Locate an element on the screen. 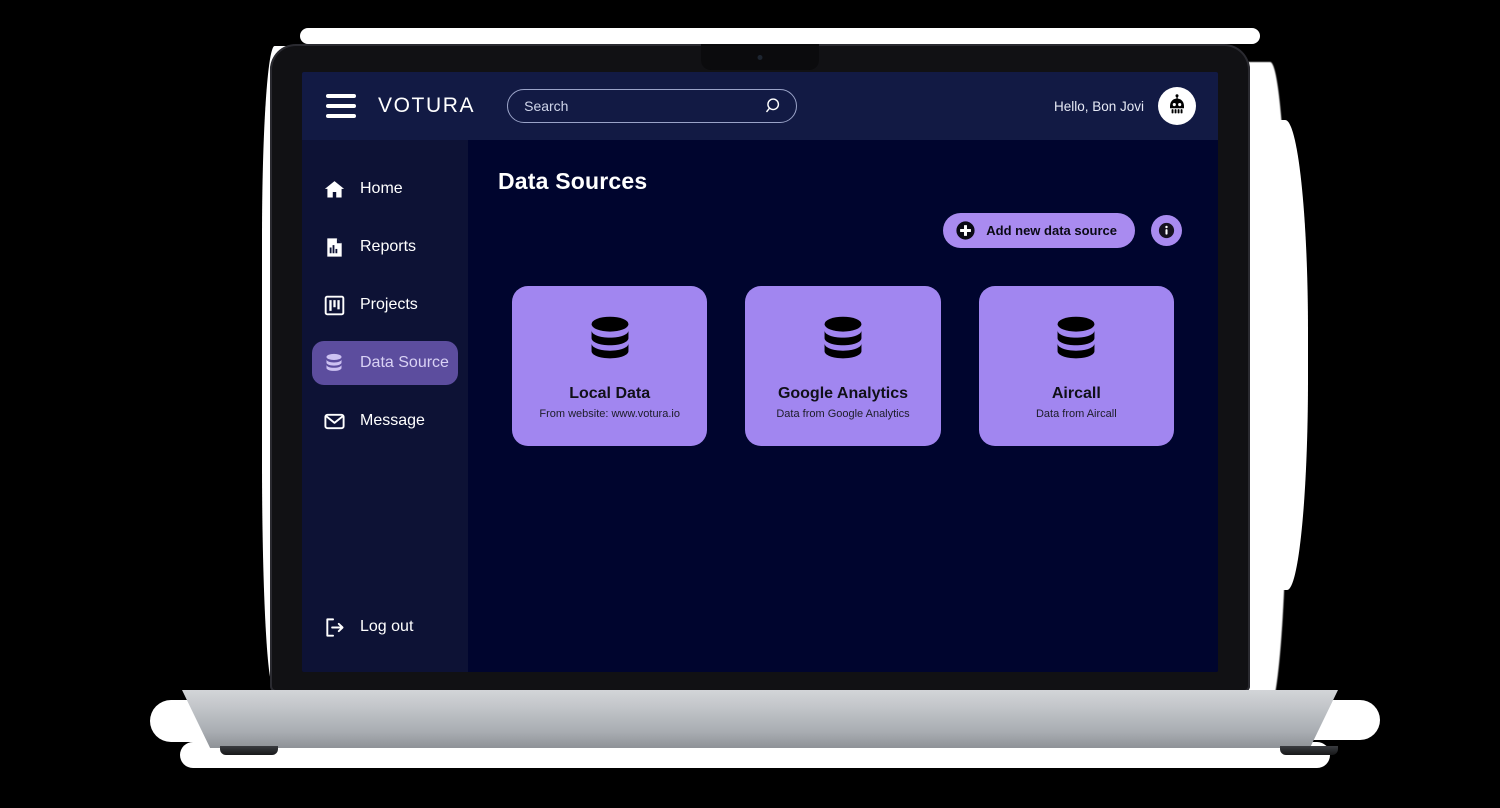 This screenshot has width=1500, height=808. hamburger-menu-icon is located at coordinates (341, 106).